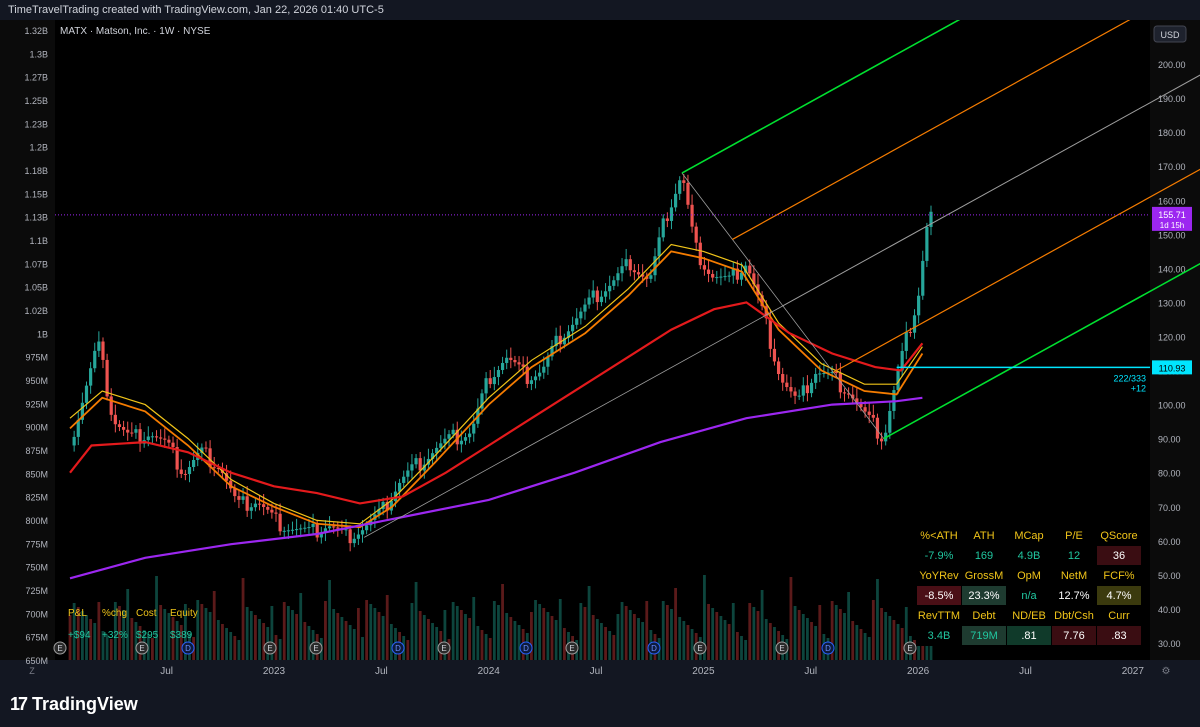 Image resolution: width=1200 pixels, height=727 pixels. I want to click on stats-cell: Dbt/Csh, so click(1074, 615).